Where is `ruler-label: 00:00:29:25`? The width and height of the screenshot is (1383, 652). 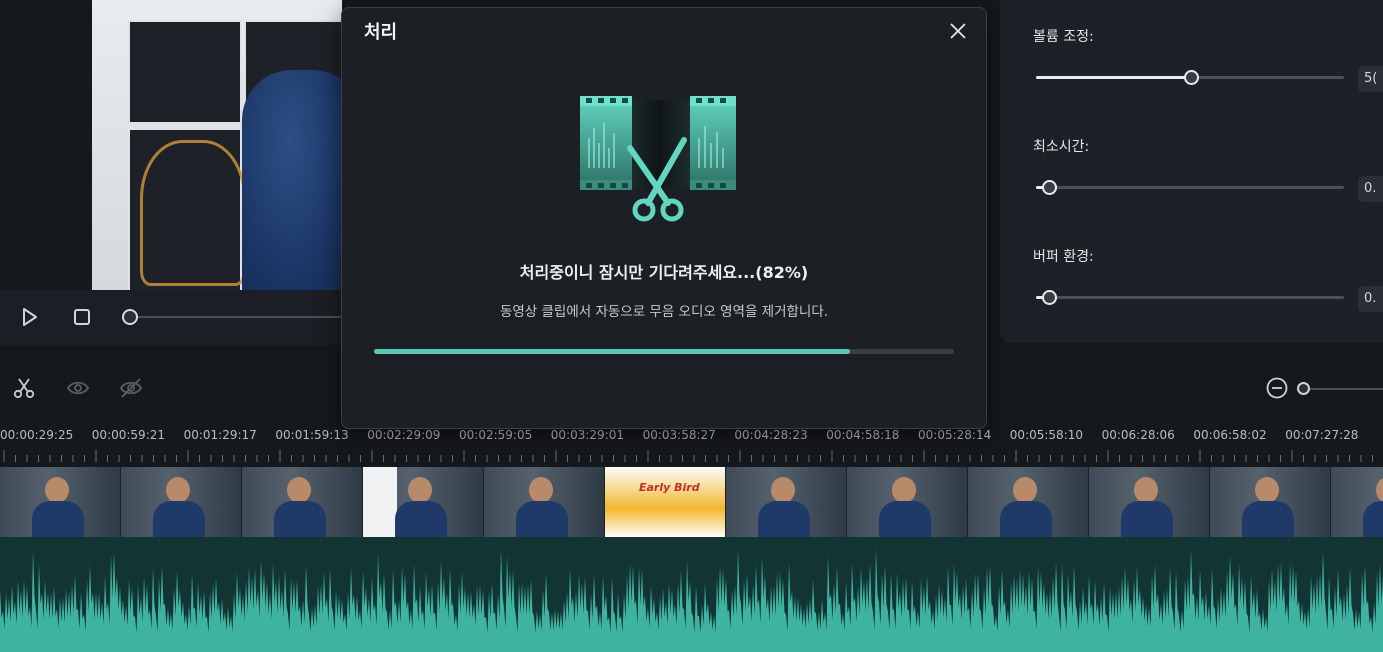
ruler-label: 00:00:29:25 is located at coordinates (37, 435).